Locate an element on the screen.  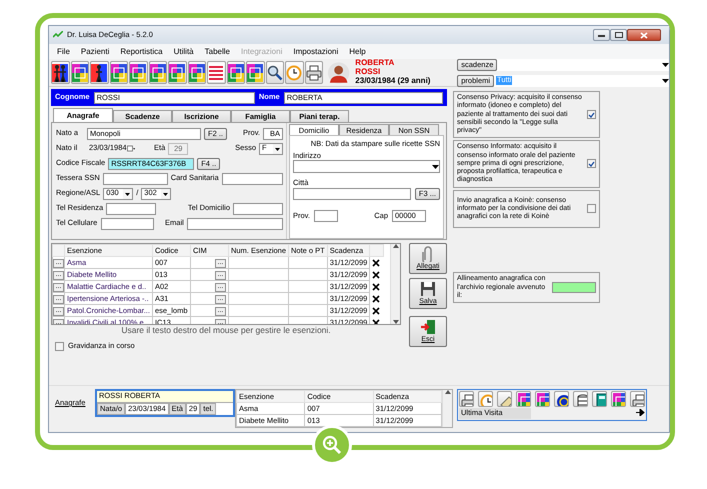
hint-text: Usare il testo destro del mouse per gestire le esenzioni. is located at coordinates (226, 331).